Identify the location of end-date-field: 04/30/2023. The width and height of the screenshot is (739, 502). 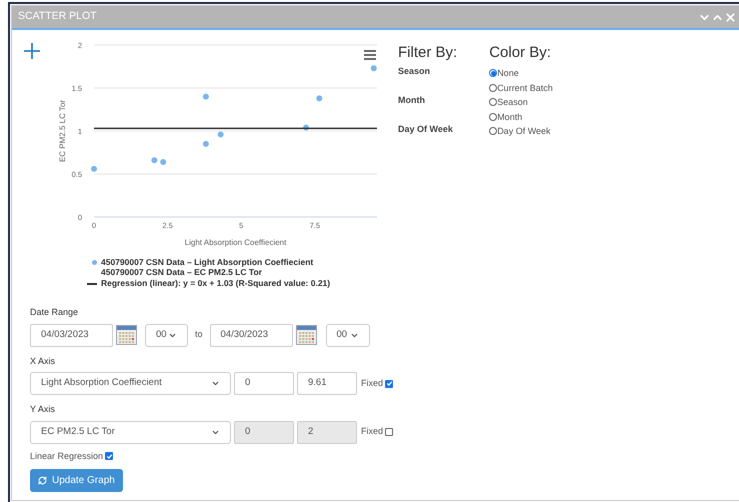
(251, 335).